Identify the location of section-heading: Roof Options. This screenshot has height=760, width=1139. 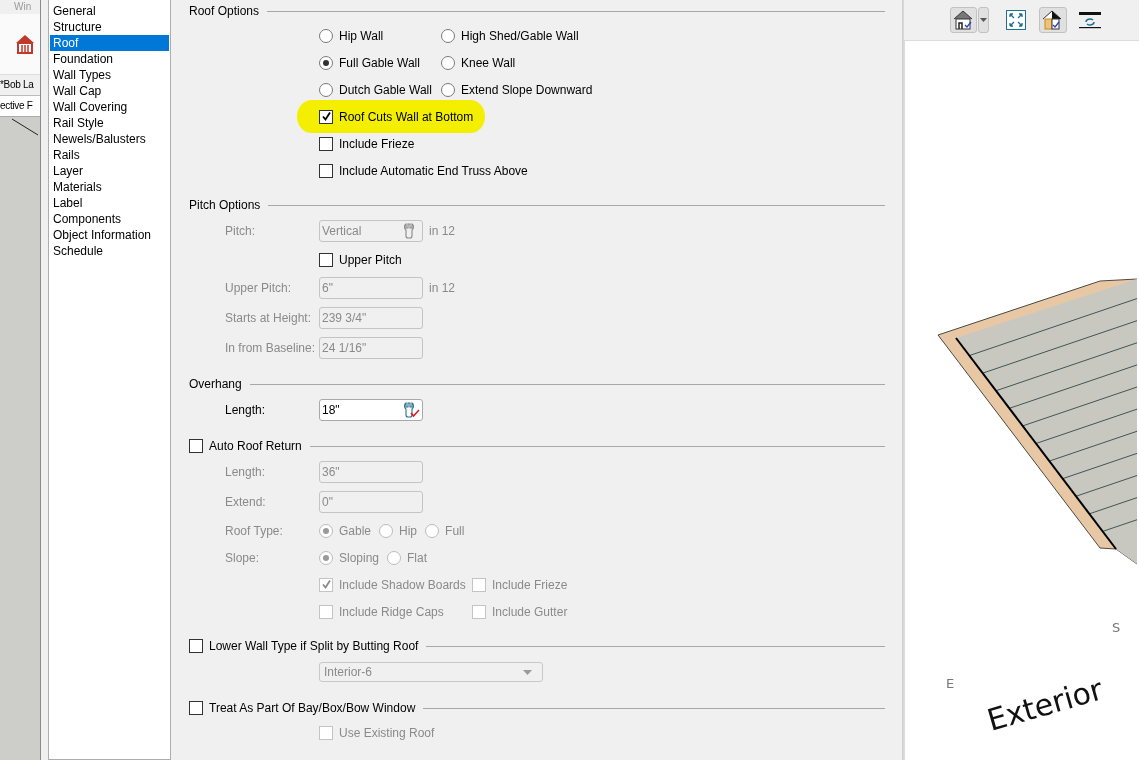
(224, 11).